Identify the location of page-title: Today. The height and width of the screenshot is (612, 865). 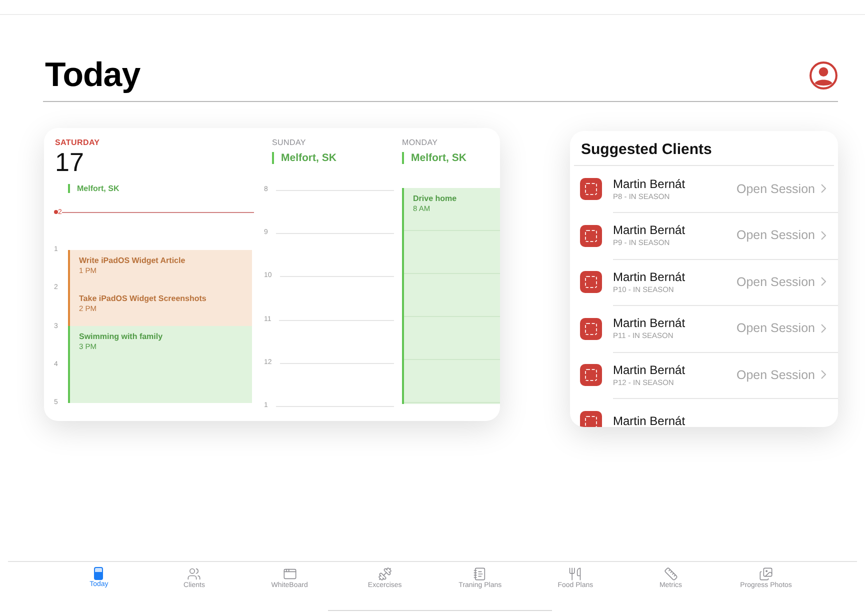
(92, 75).